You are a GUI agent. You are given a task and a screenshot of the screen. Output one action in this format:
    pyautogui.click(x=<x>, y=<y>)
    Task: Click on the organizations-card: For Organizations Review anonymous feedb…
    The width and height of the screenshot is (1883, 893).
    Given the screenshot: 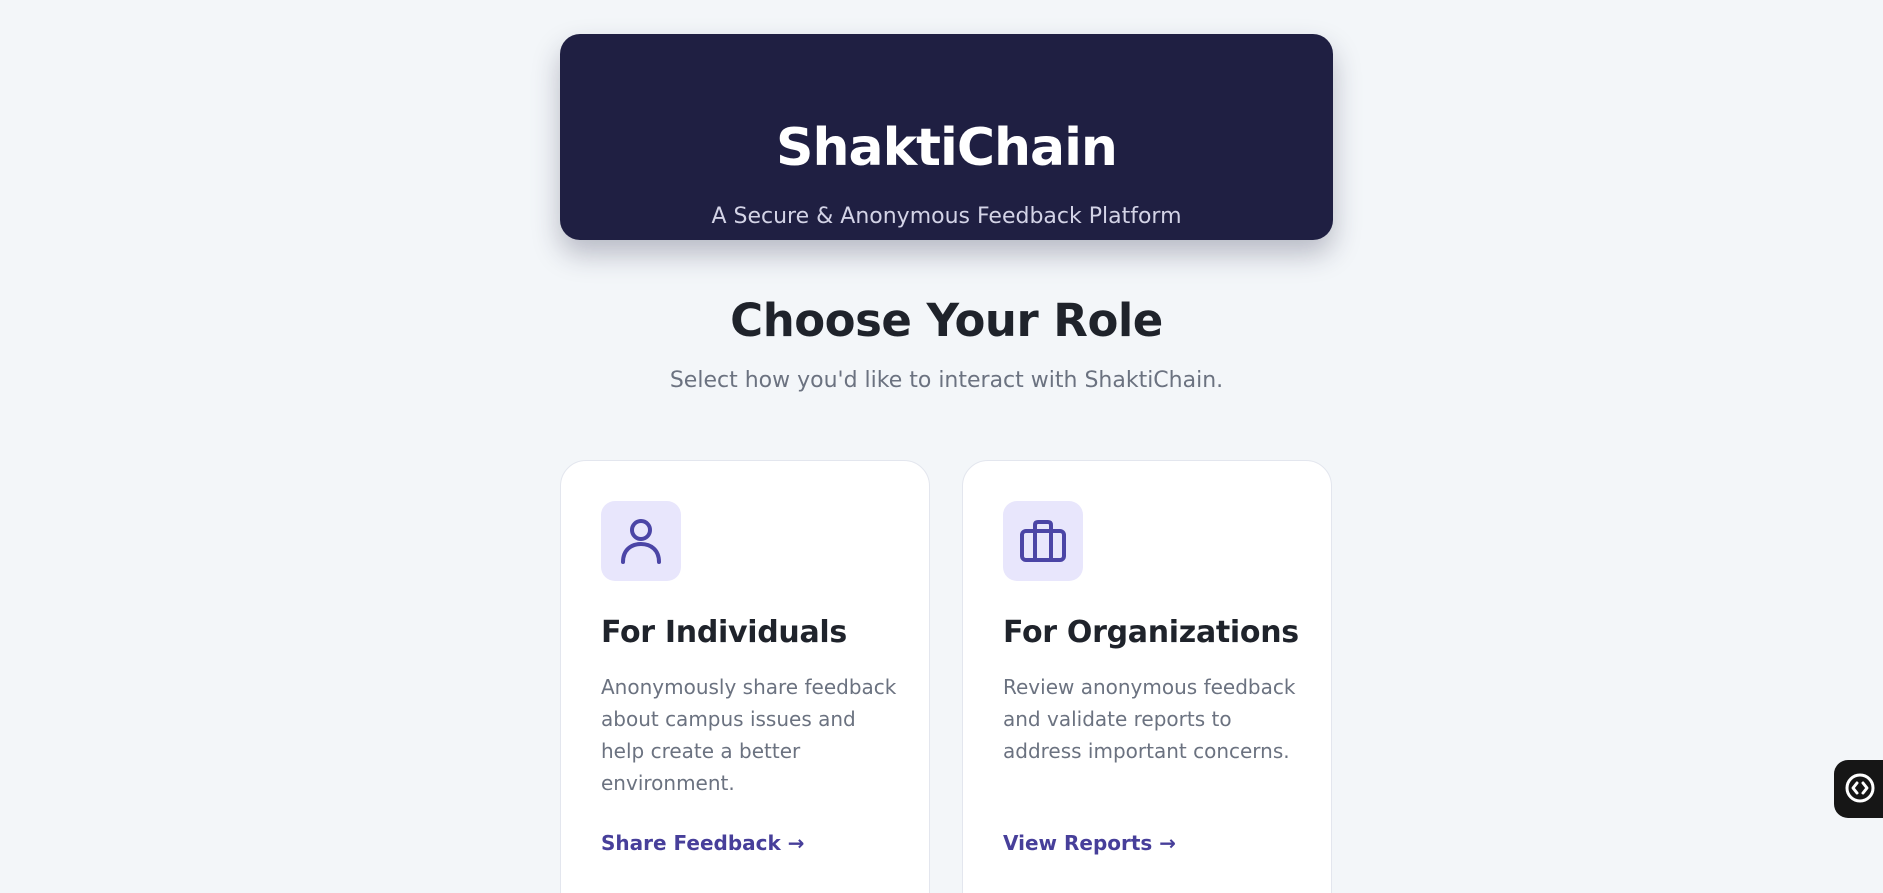 What is the action you would take?
    pyautogui.click(x=1147, y=676)
    